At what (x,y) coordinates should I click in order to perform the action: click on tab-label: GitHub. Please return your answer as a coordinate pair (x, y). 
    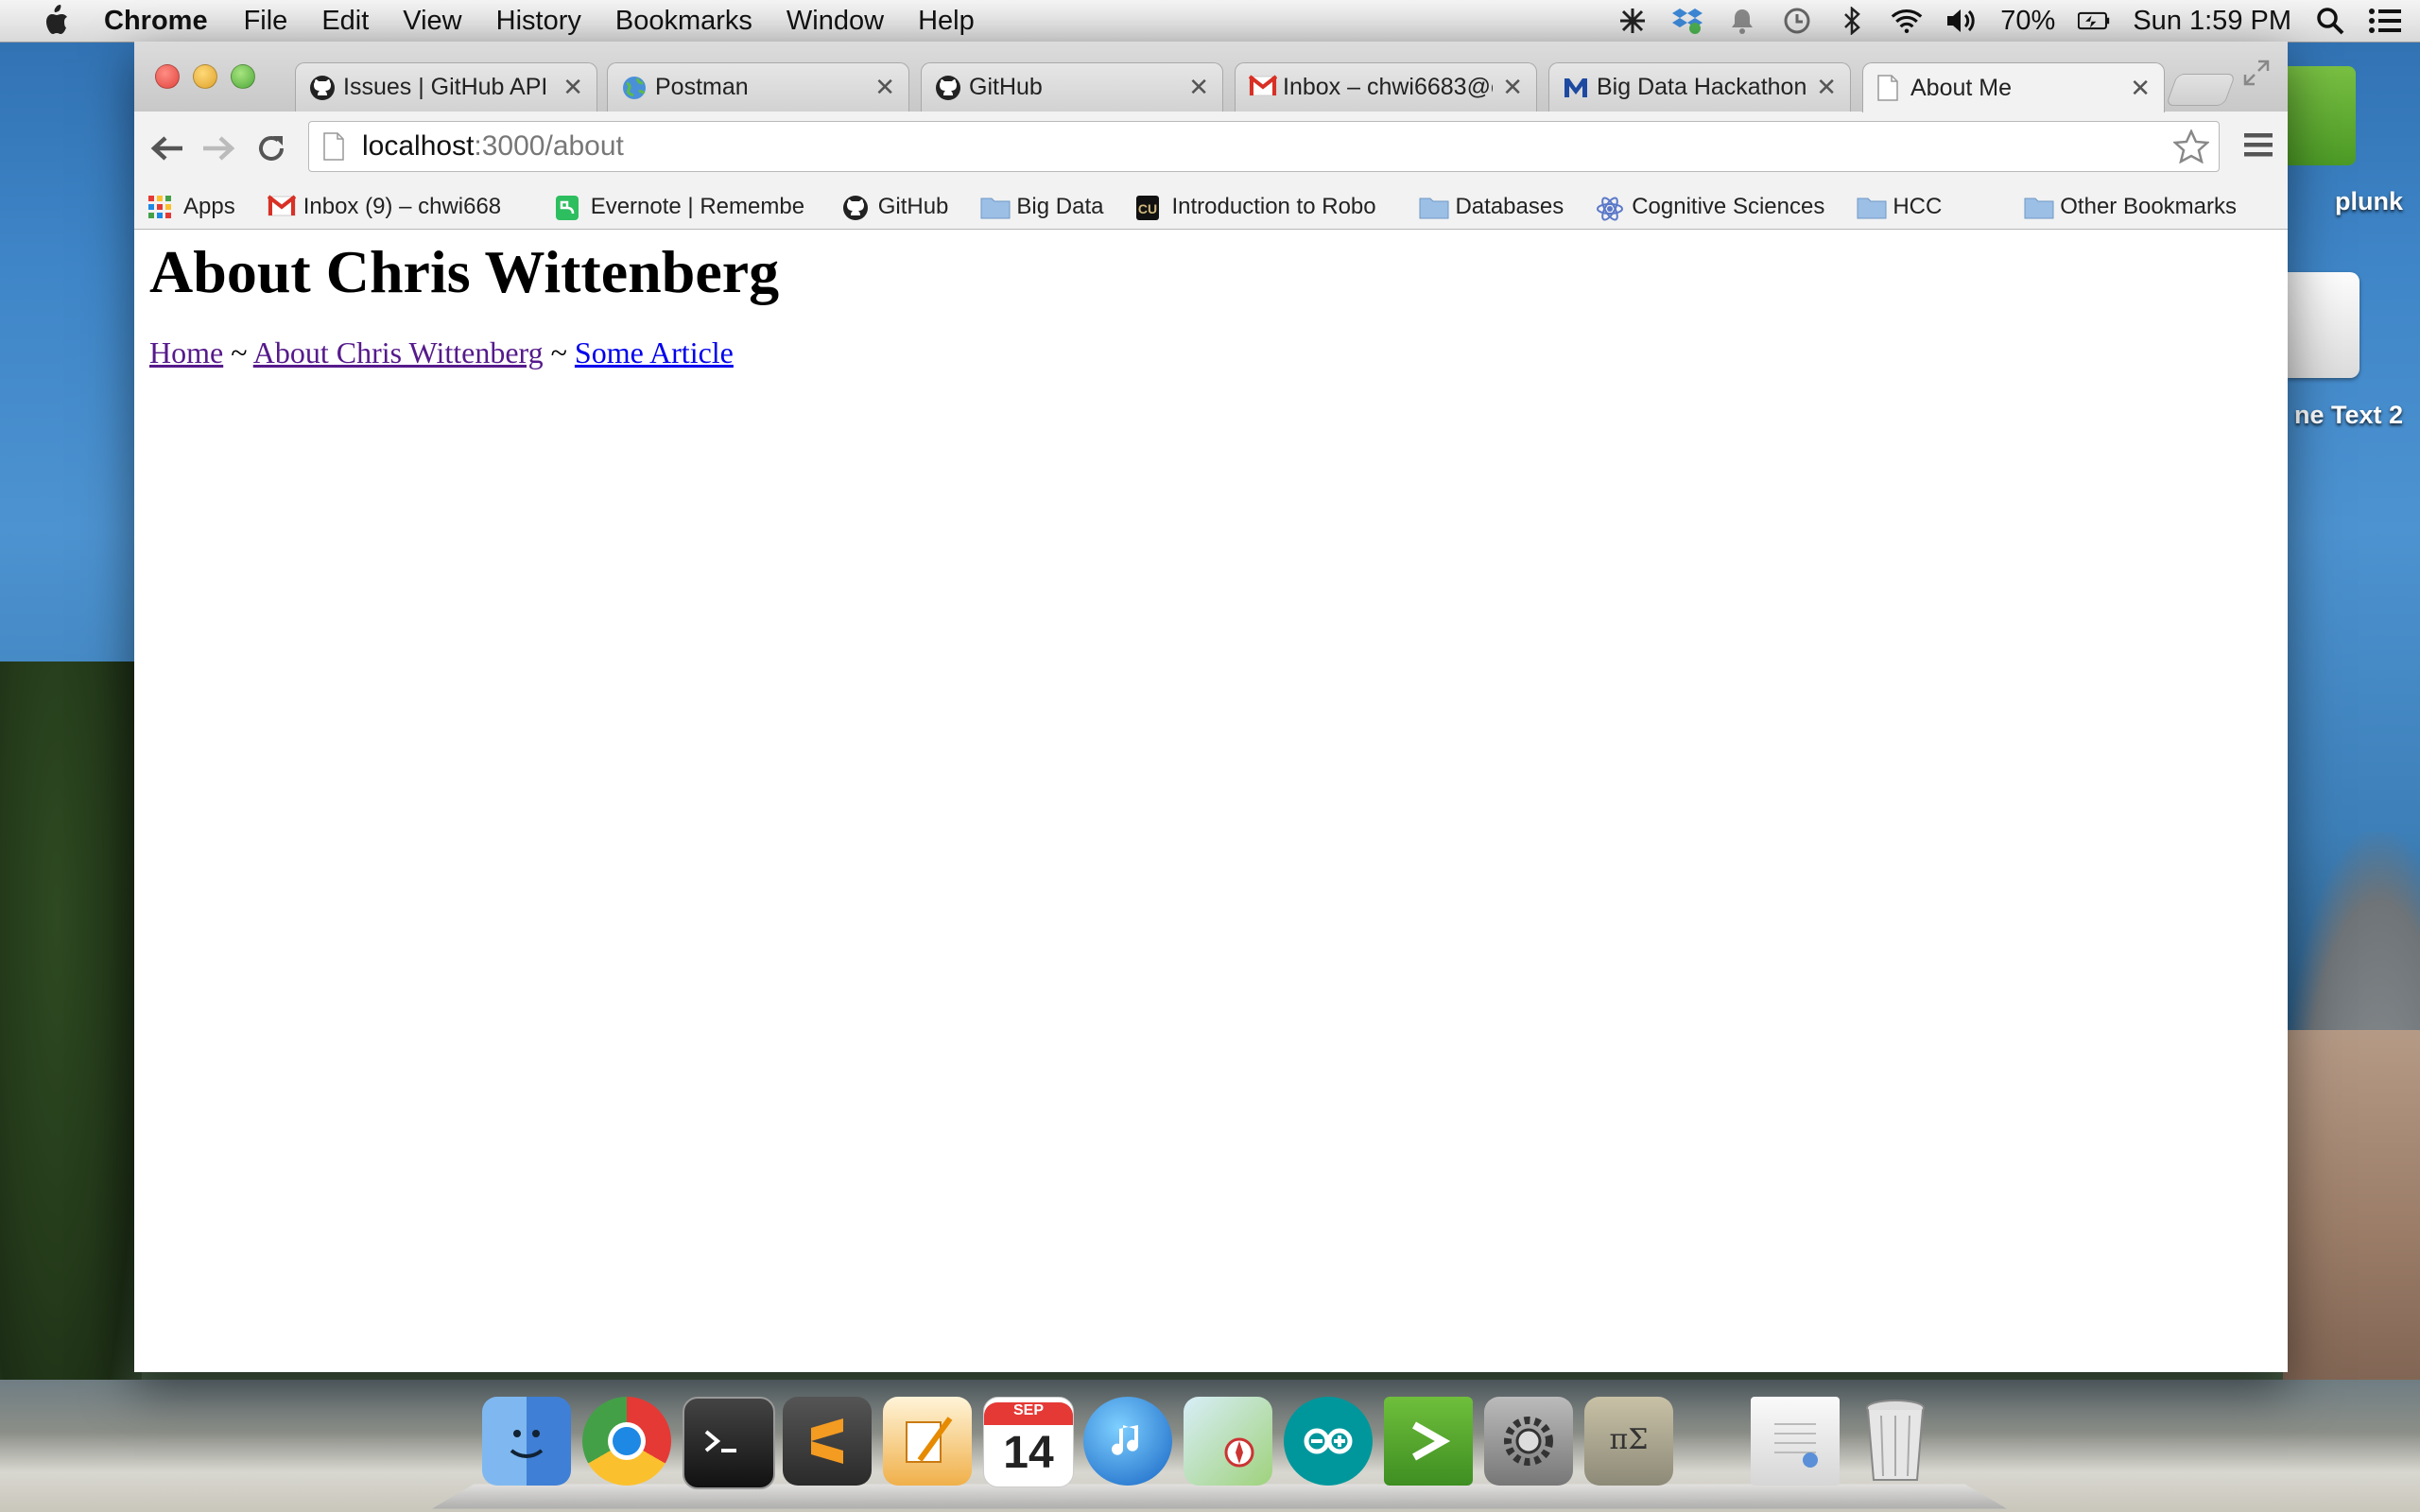
    Looking at the image, I should click on (1006, 87).